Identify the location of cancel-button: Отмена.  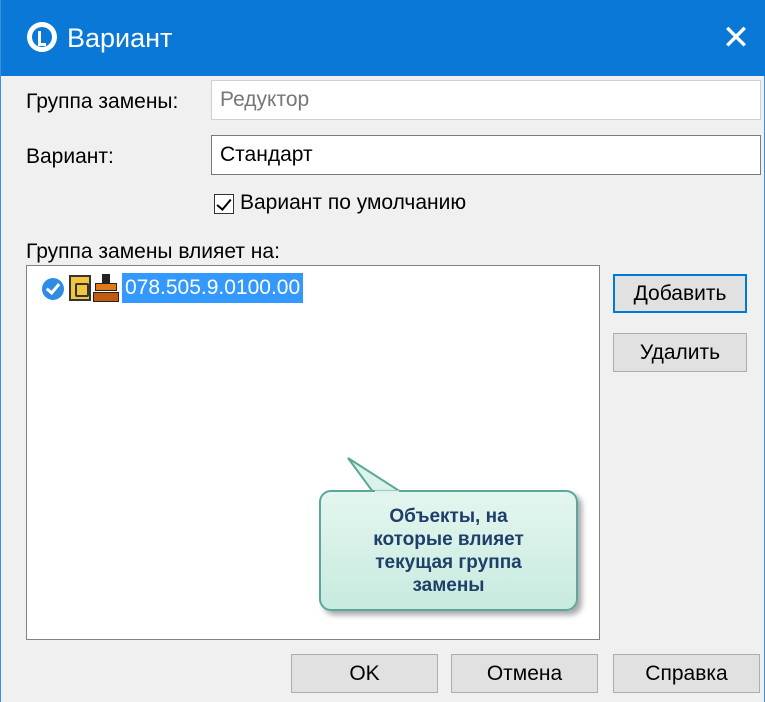
(524, 673).